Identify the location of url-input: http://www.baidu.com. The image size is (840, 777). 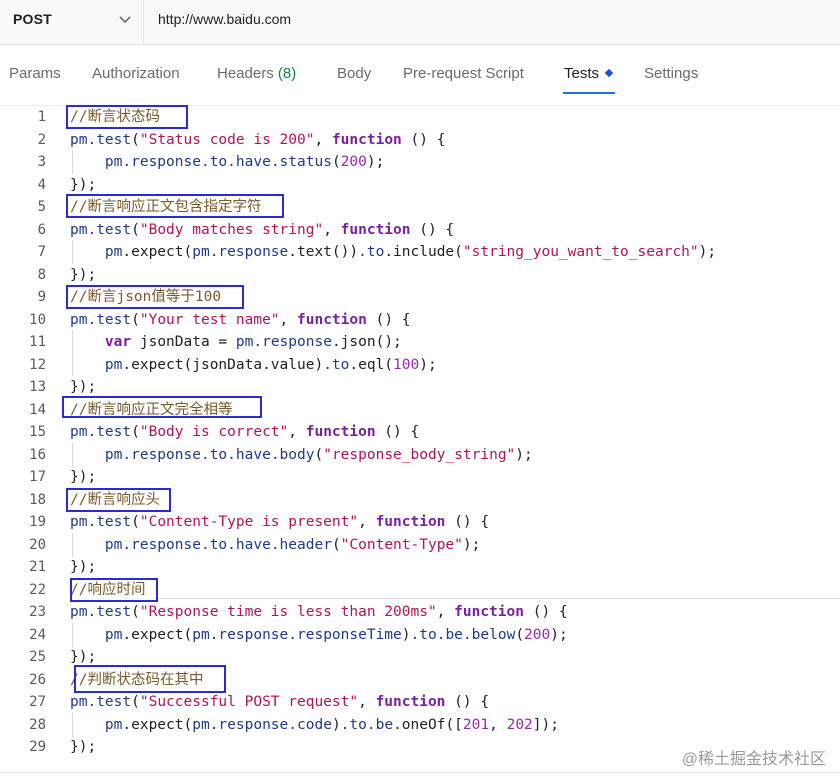
(224, 19).